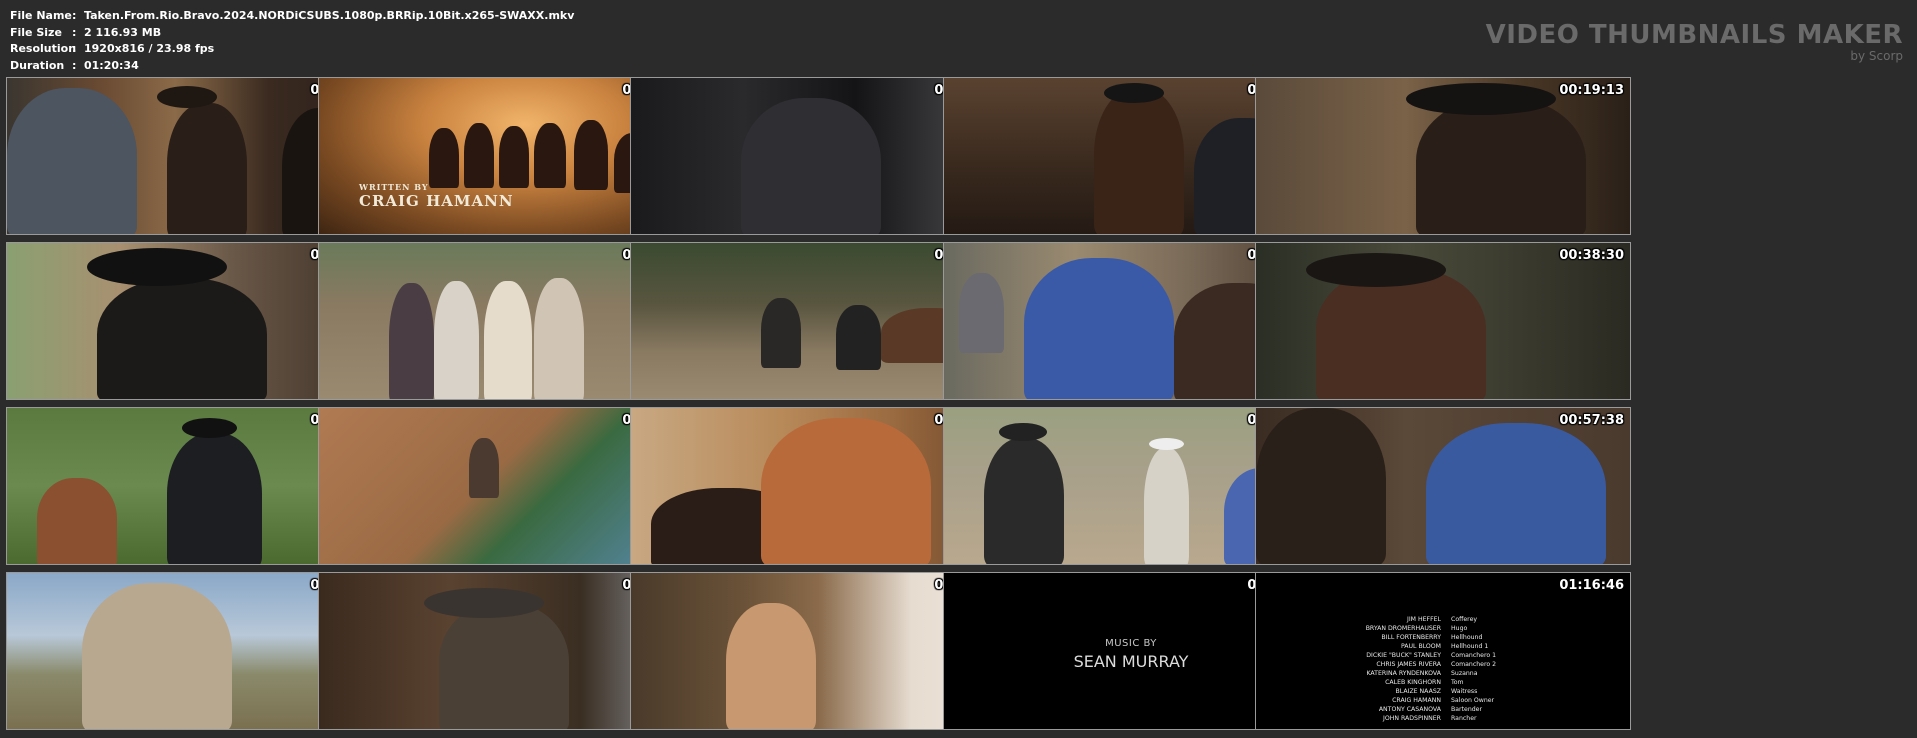 The height and width of the screenshot is (738, 1917). Describe the element at coordinates (123, 32) in the screenshot. I see `info-value: 2 116.93 MB` at that location.